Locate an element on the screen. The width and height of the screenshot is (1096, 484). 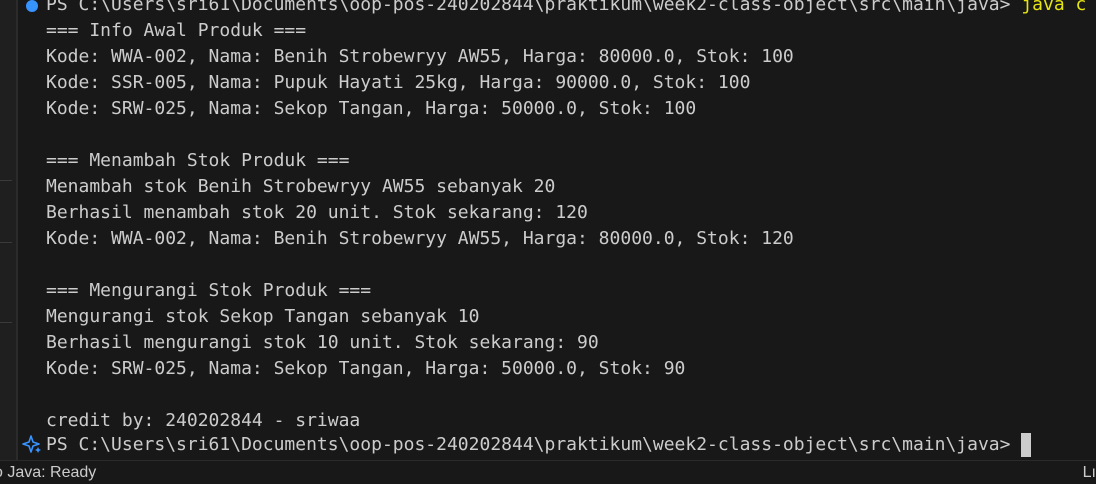
terminal-output-line: Mengurangi stok Sekop Tangan sebanyak 10 is located at coordinates (263, 316).